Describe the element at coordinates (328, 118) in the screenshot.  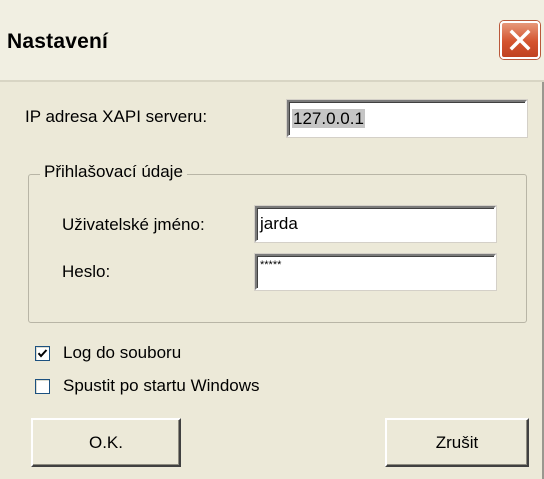
I see `ip-address-value: 127.0.0.1` at that location.